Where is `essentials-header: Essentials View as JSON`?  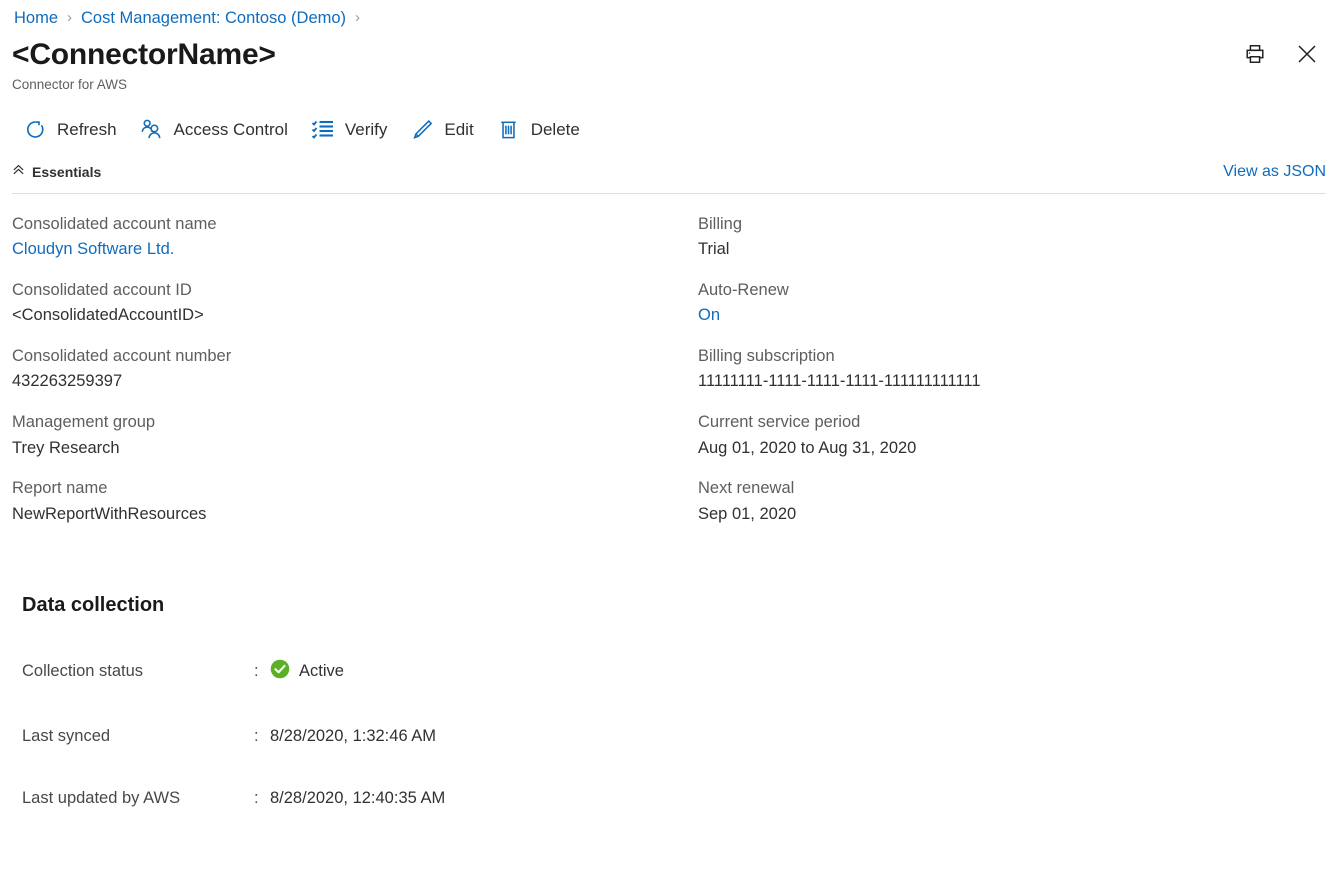
essentials-header: Essentials View as JSON is located at coordinates (670, 172).